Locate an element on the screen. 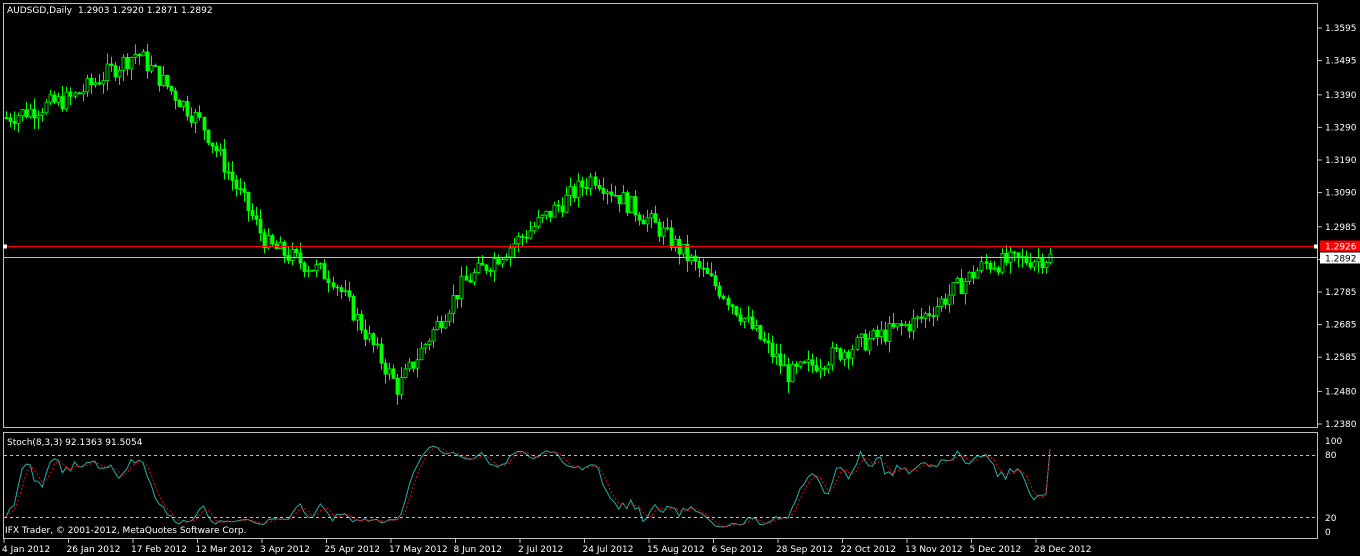  date-tick-label: 24 Jul 2012 is located at coordinates (608, 550).